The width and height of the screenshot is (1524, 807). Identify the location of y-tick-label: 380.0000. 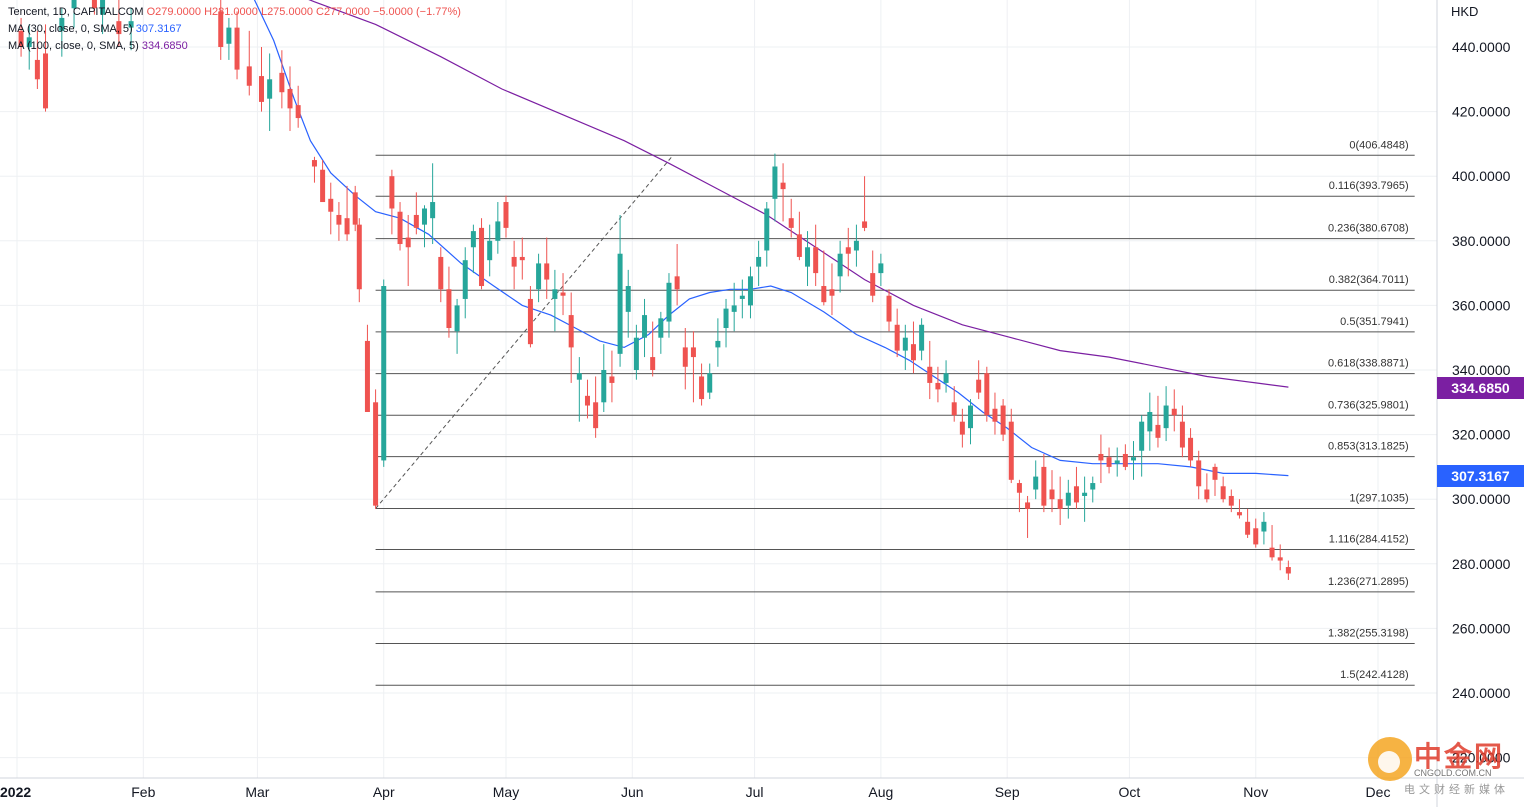
(1481, 241).